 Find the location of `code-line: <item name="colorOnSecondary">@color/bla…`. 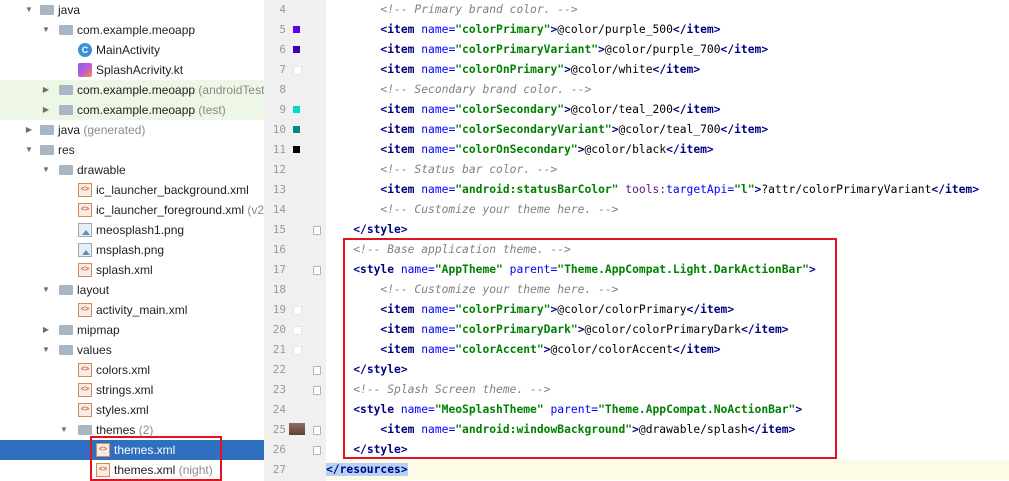

code-line: <item name="colorOnSecondary">@color/bla… is located at coordinates (667, 150).